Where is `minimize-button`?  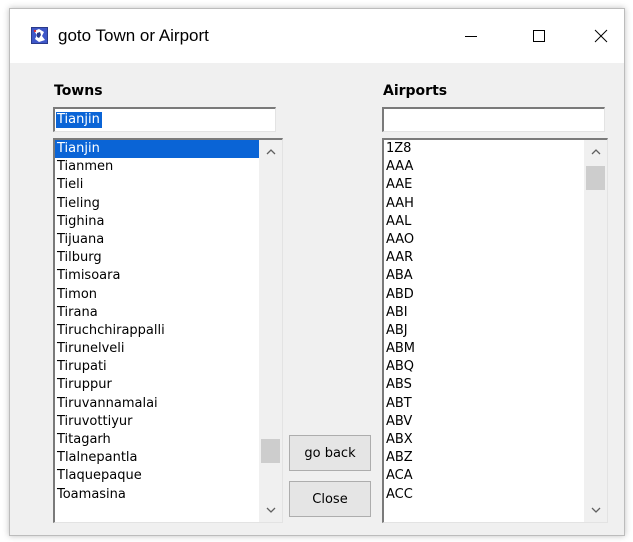 minimize-button is located at coordinates (471, 36).